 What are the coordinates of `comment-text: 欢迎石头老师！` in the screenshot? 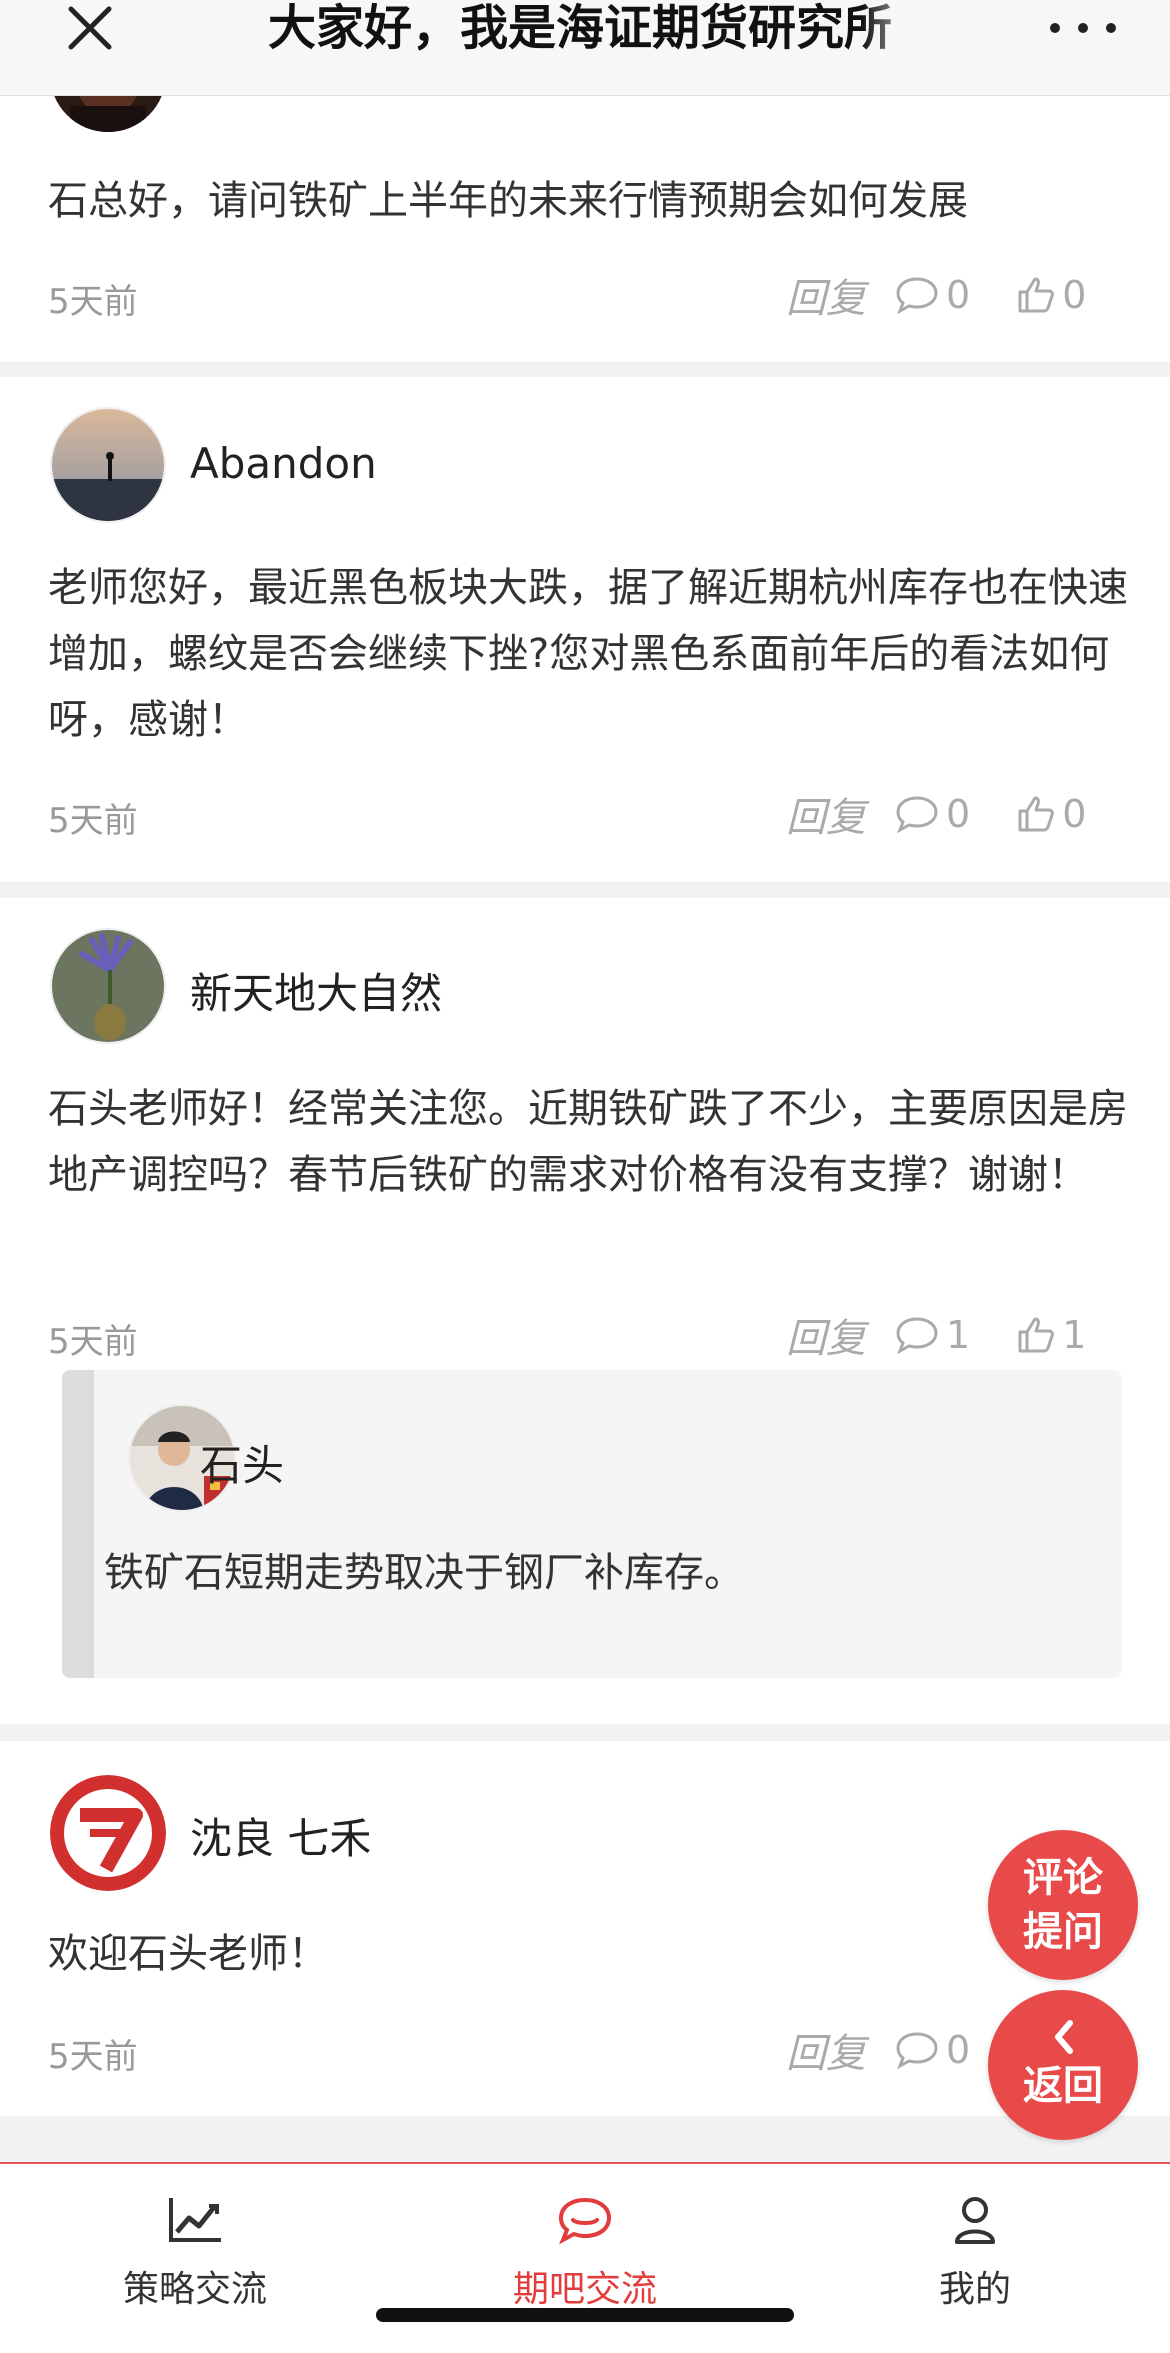 It's located at (188, 1954).